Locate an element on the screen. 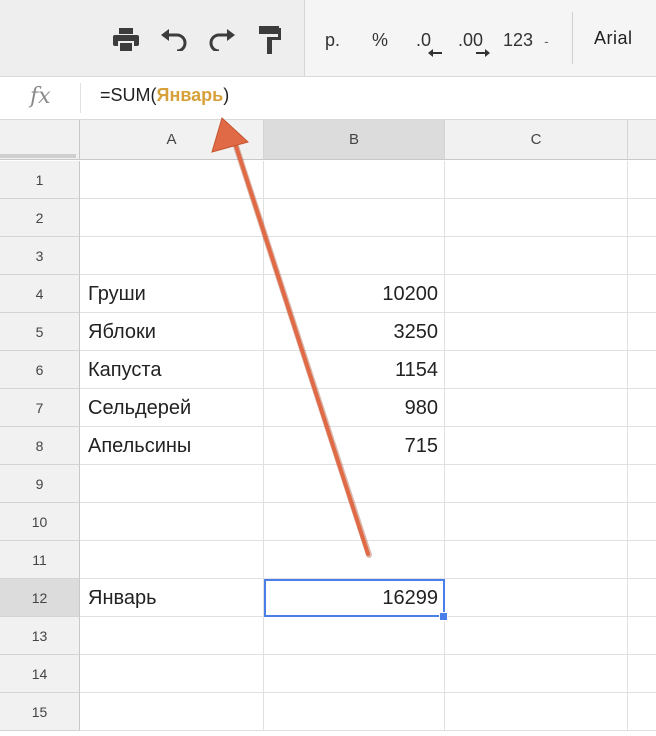 The image size is (656, 736). table-row: 15 is located at coordinates (328, 712).